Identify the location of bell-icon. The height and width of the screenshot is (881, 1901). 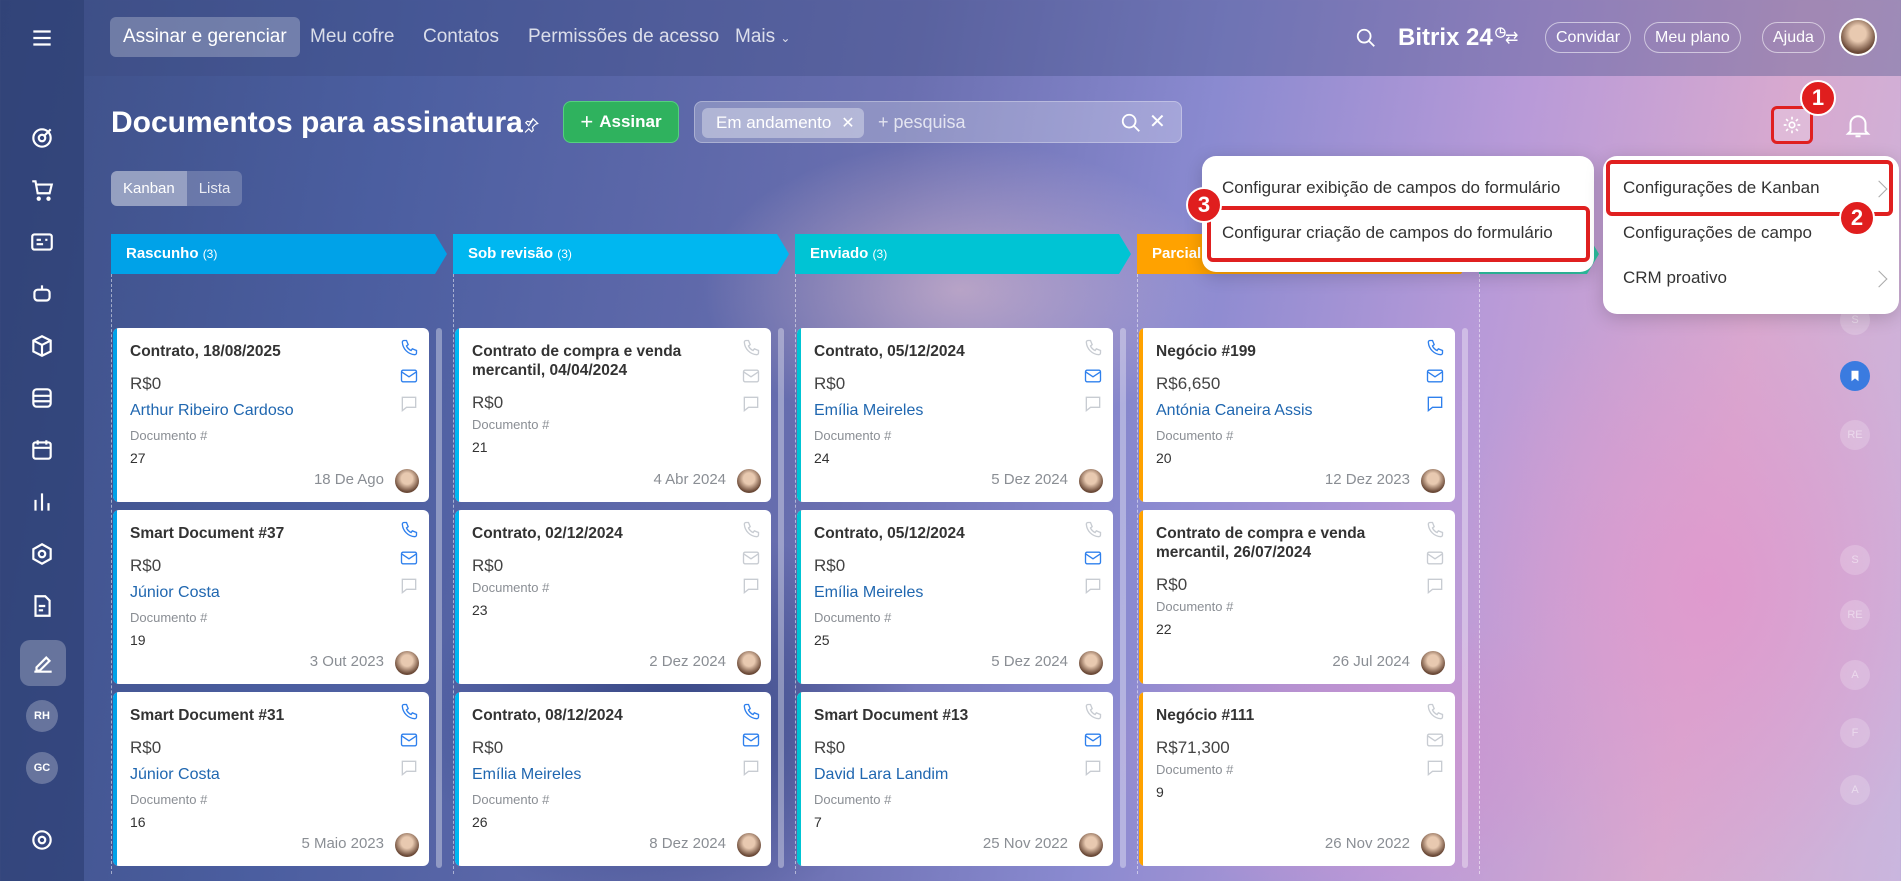
(1858, 125).